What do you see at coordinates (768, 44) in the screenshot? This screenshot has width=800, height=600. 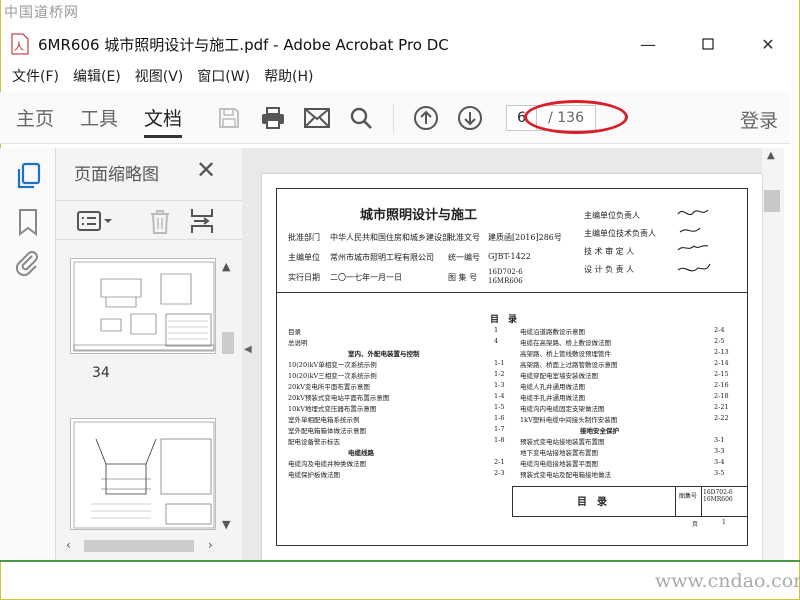 I see `close-window-button: ✕` at bounding box center [768, 44].